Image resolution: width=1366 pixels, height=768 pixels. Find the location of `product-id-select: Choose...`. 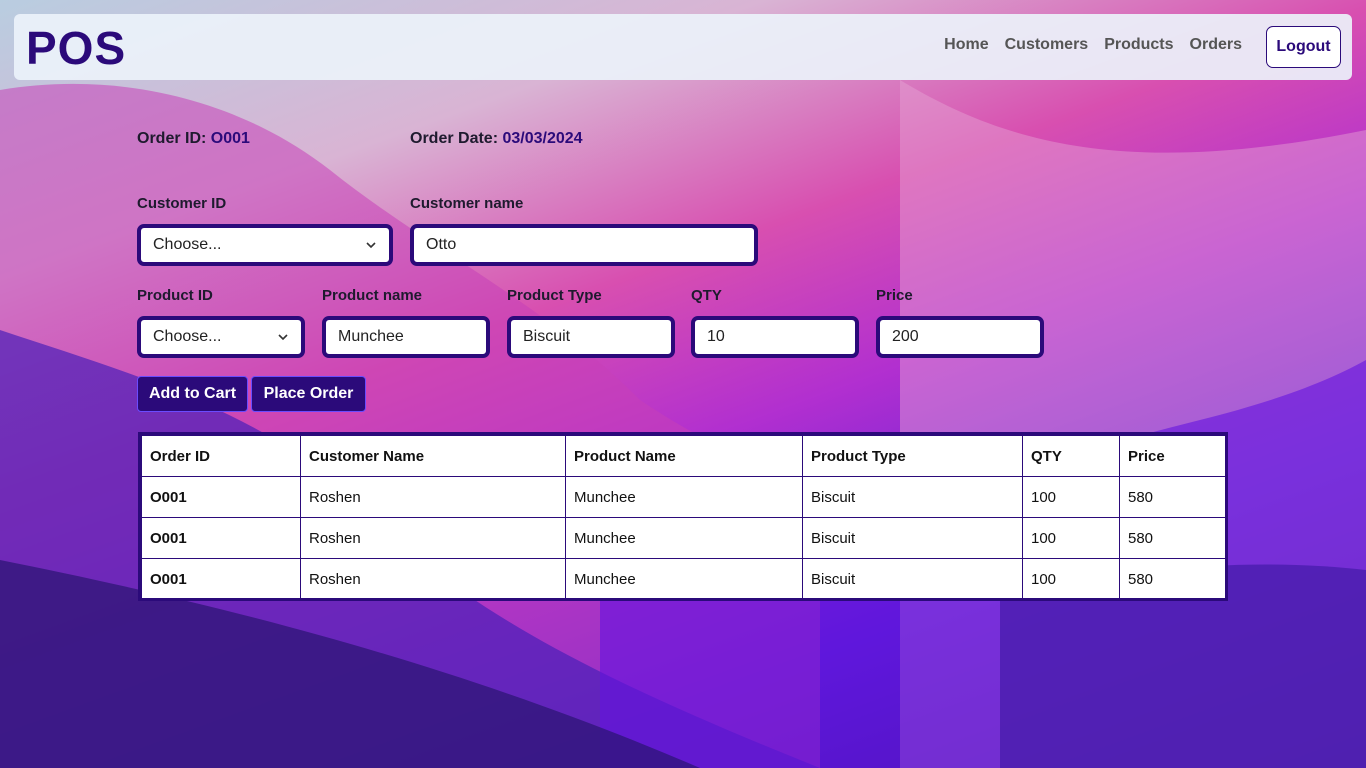

product-id-select: Choose... is located at coordinates (221, 337).